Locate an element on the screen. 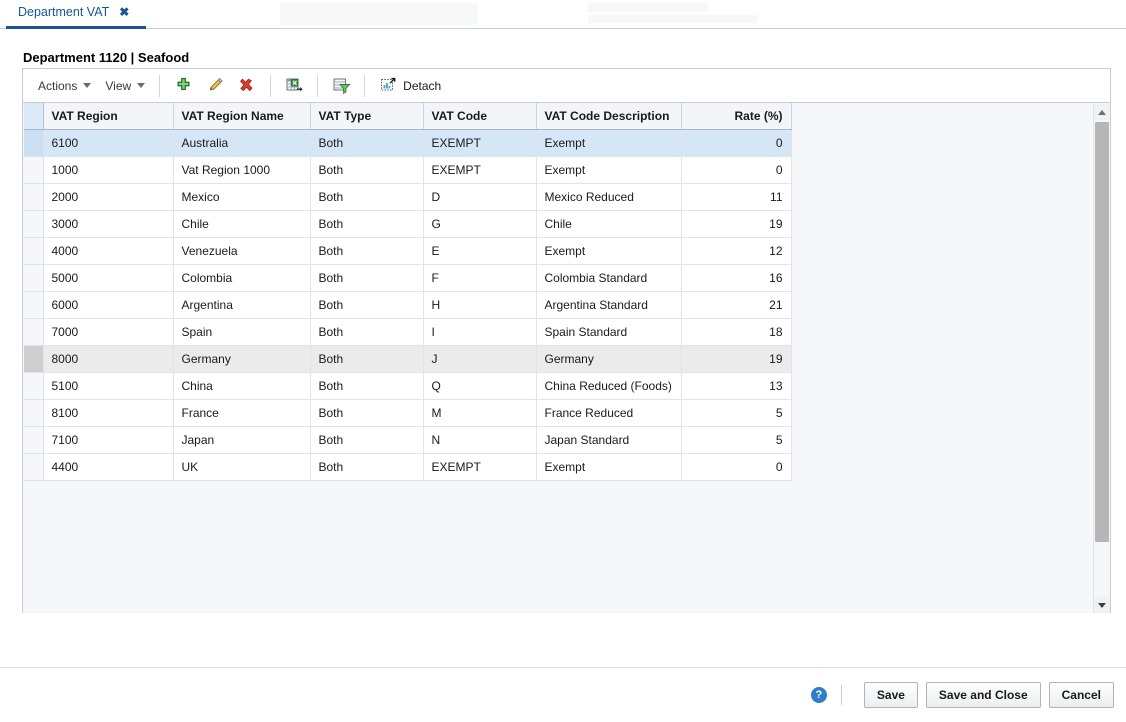 This screenshot has width=1126, height=722. cell-vat-region-name: Japan is located at coordinates (242, 440).